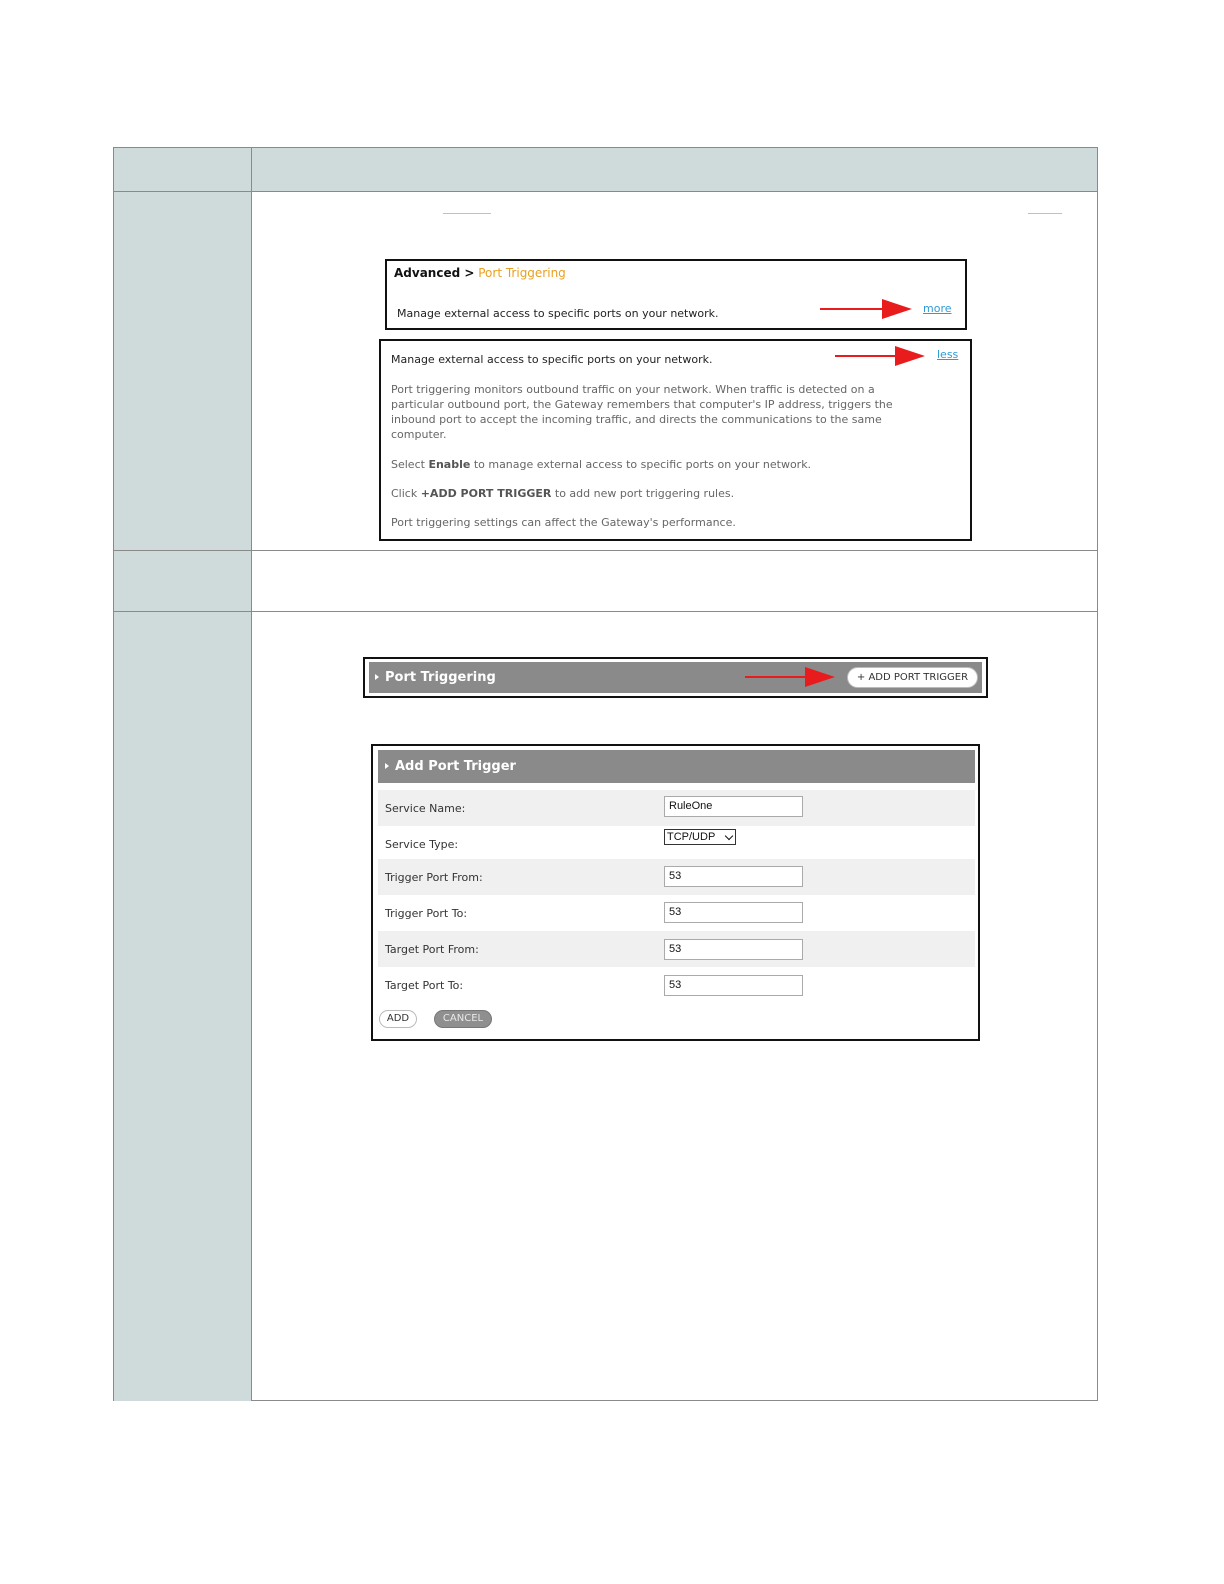 The width and height of the screenshot is (1224, 1584). What do you see at coordinates (434, 273) in the screenshot?
I see `breadcrumb-parent: Advanced >` at bounding box center [434, 273].